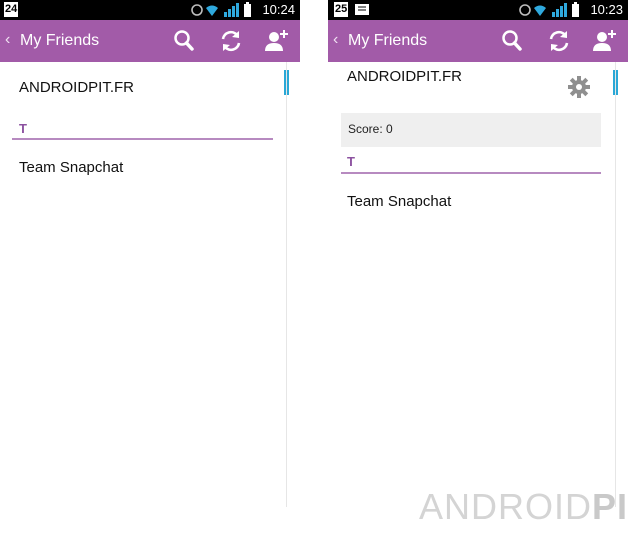 This screenshot has width=628, height=533. What do you see at coordinates (278, 9) in the screenshot?
I see `status-time: 10:24` at bounding box center [278, 9].